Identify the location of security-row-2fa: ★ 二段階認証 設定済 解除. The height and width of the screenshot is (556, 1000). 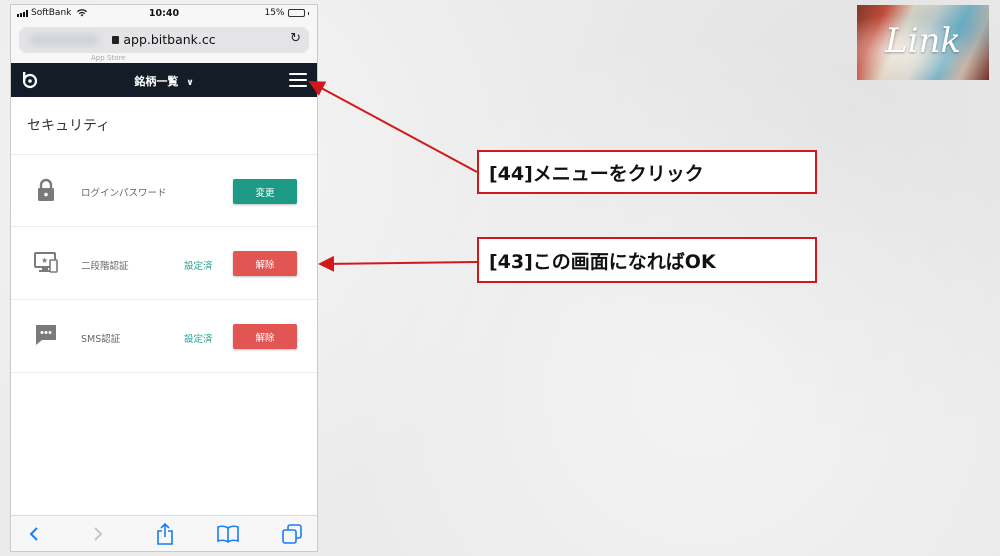
(164, 263).